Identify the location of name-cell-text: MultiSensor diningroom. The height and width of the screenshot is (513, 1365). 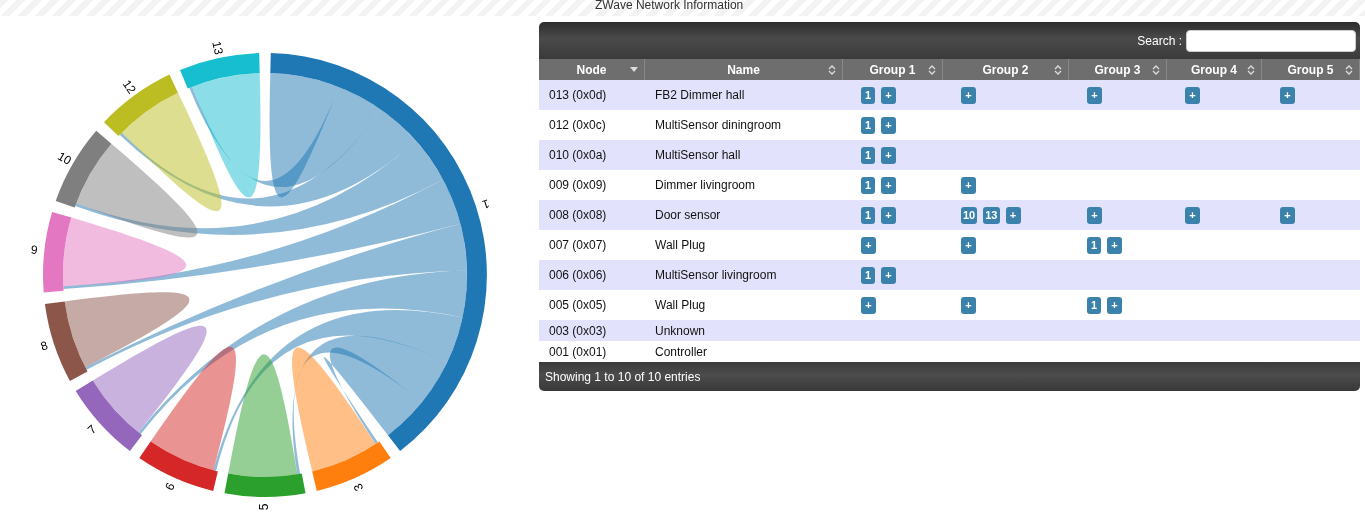
(718, 125).